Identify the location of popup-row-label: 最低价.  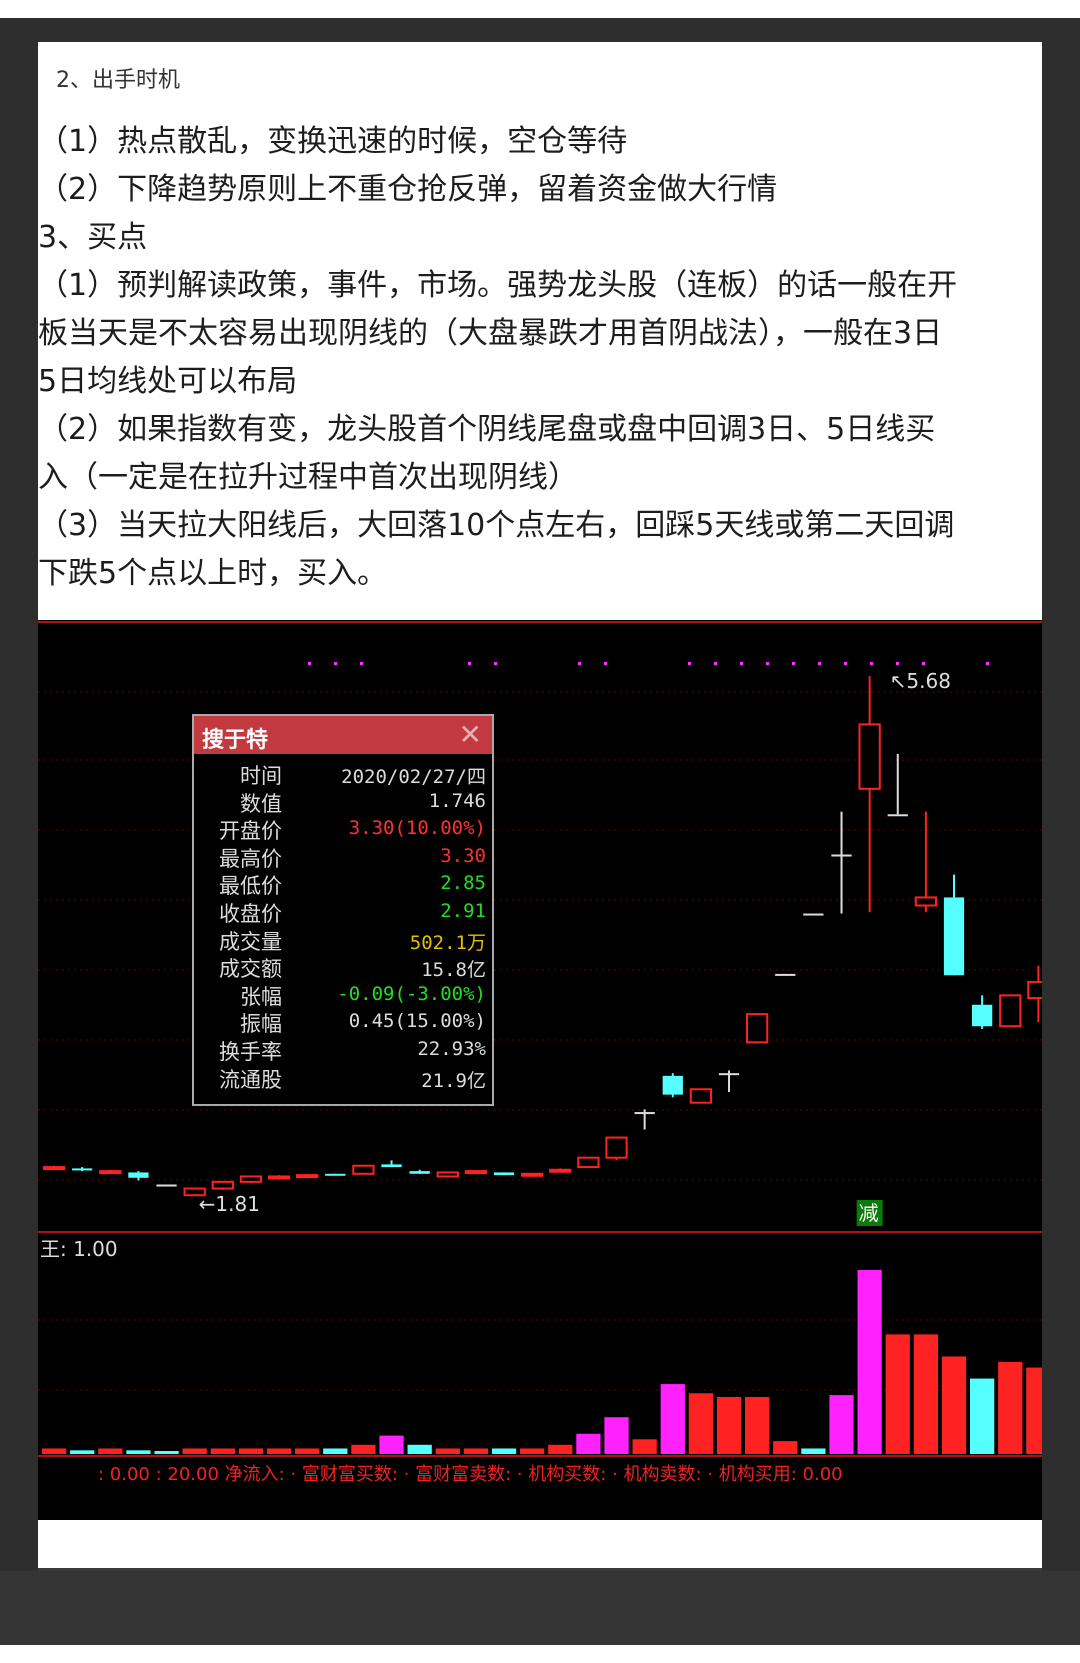
(250, 886).